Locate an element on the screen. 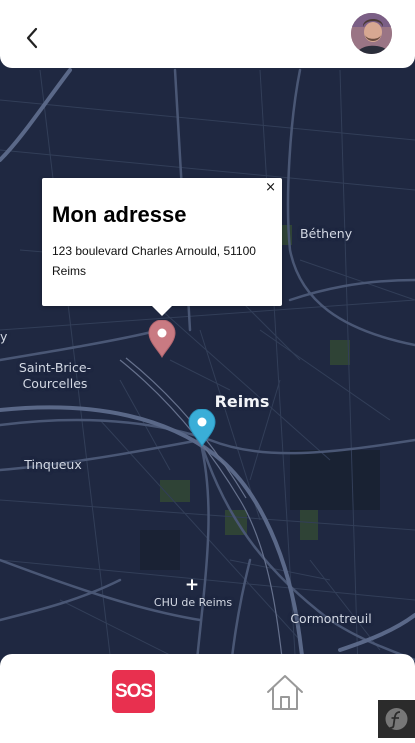 The width and height of the screenshot is (415, 743). map-label-chu-de-reims: CHU de Reims is located at coordinates (193, 602).